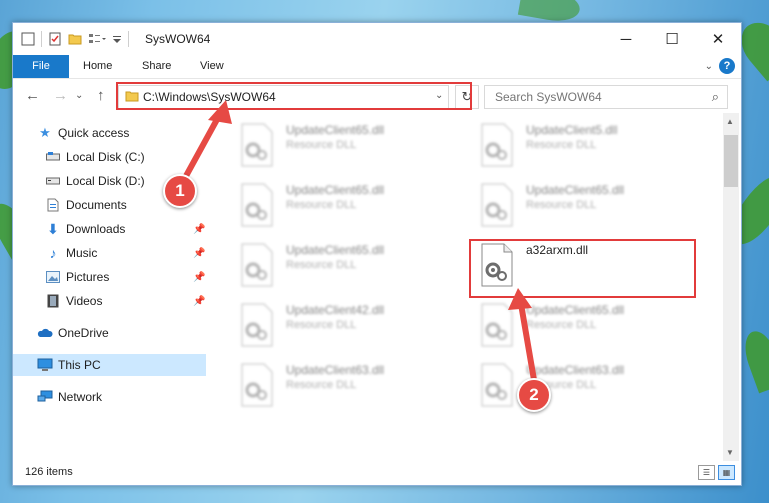 This screenshot has width=769, height=503. Describe the element at coordinates (180, 191) in the screenshot. I see `step-badge-1: 1` at that location.